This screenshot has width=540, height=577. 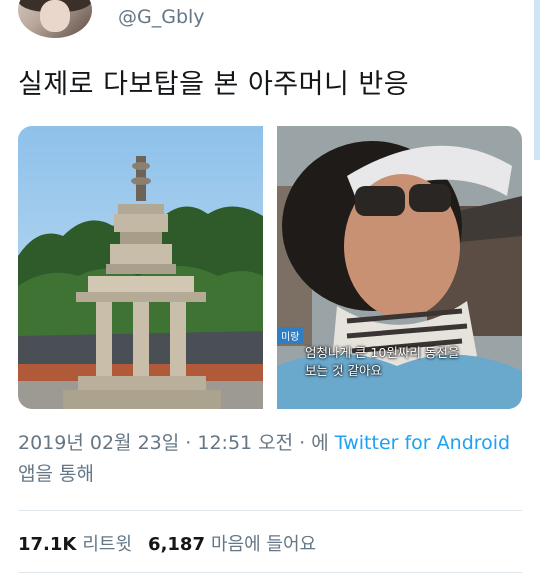 I want to click on caption-line-2: 보는 것 같아요, so click(x=343, y=370).